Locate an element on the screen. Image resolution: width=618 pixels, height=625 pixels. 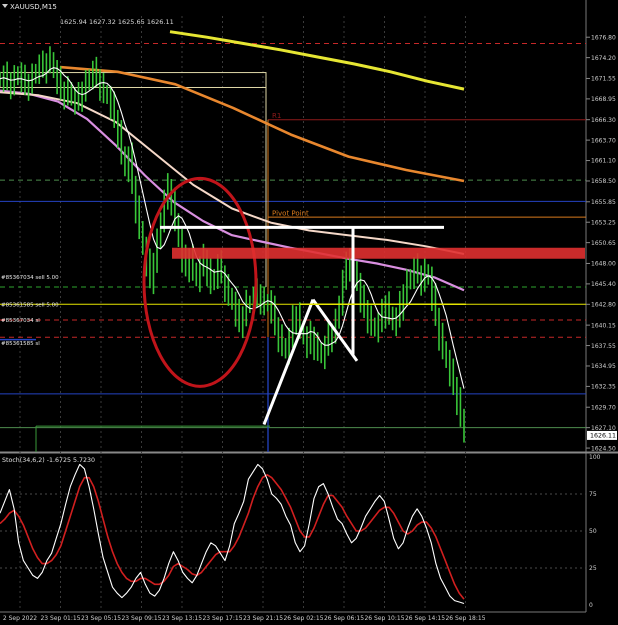
price-tick-label: 1676.80 is located at coordinates (603, 37).